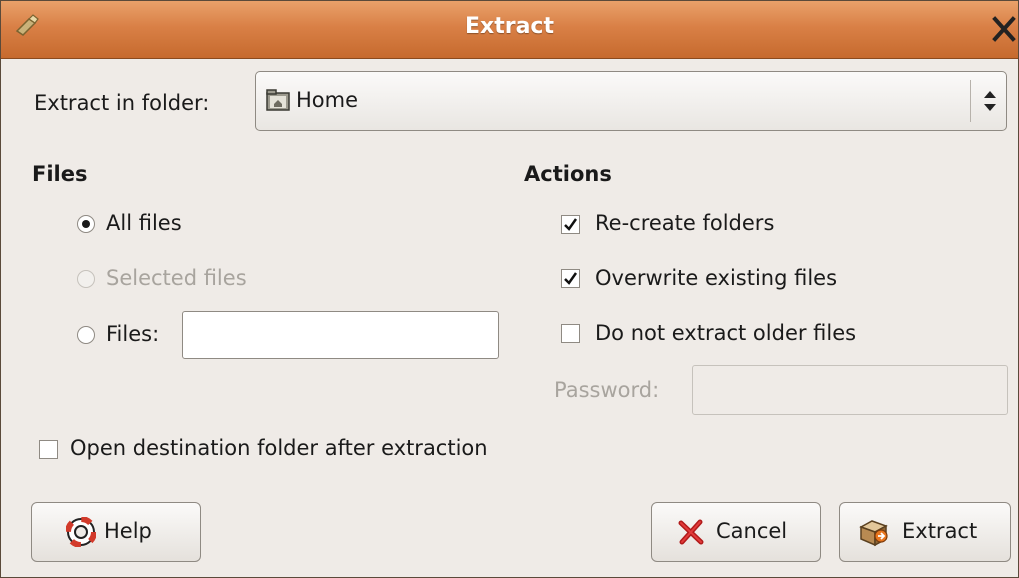 The height and width of the screenshot is (578, 1019). I want to click on close-icon, so click(1004, 29).